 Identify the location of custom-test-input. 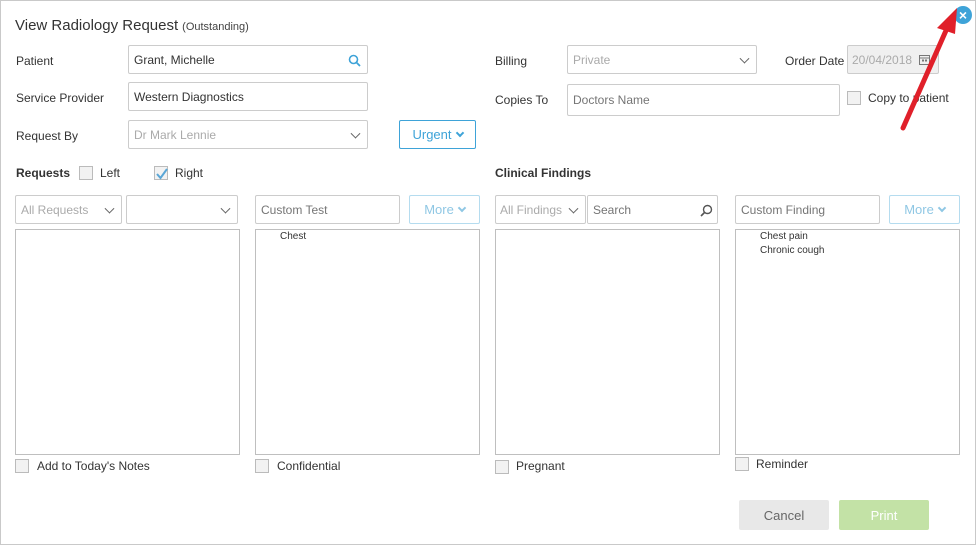
(327, 209).